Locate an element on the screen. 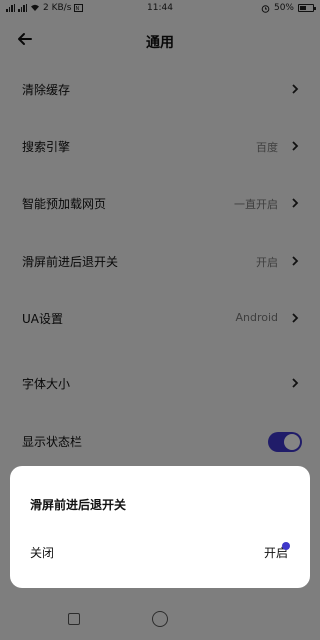 This screenshot has height=640, width=320. dialog-title: 滑屏前进后退开关 is located at coordinates (78, 505).